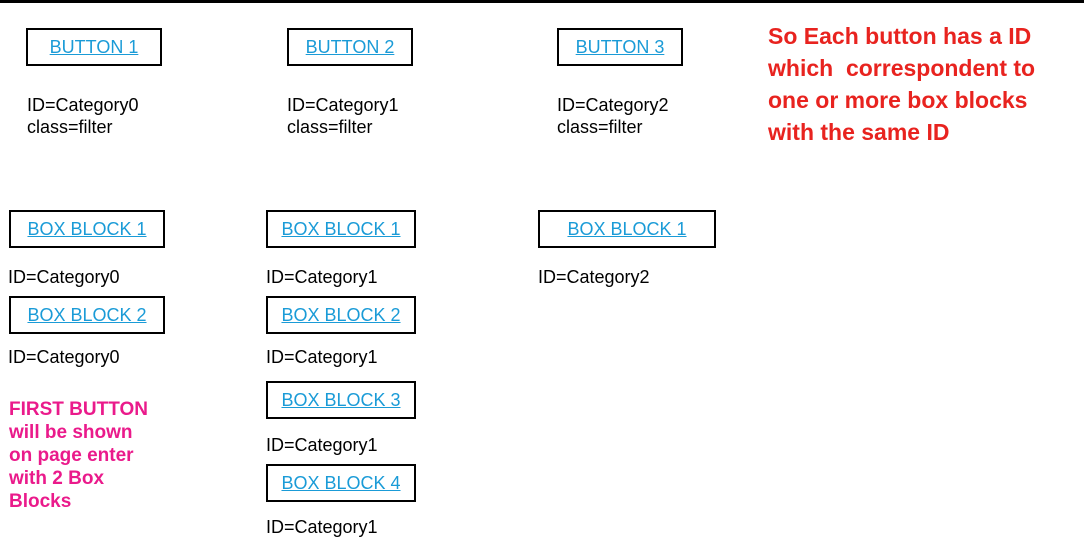  I want to click on box-block-label: BOX BLOCK 3, so click(340, 400).